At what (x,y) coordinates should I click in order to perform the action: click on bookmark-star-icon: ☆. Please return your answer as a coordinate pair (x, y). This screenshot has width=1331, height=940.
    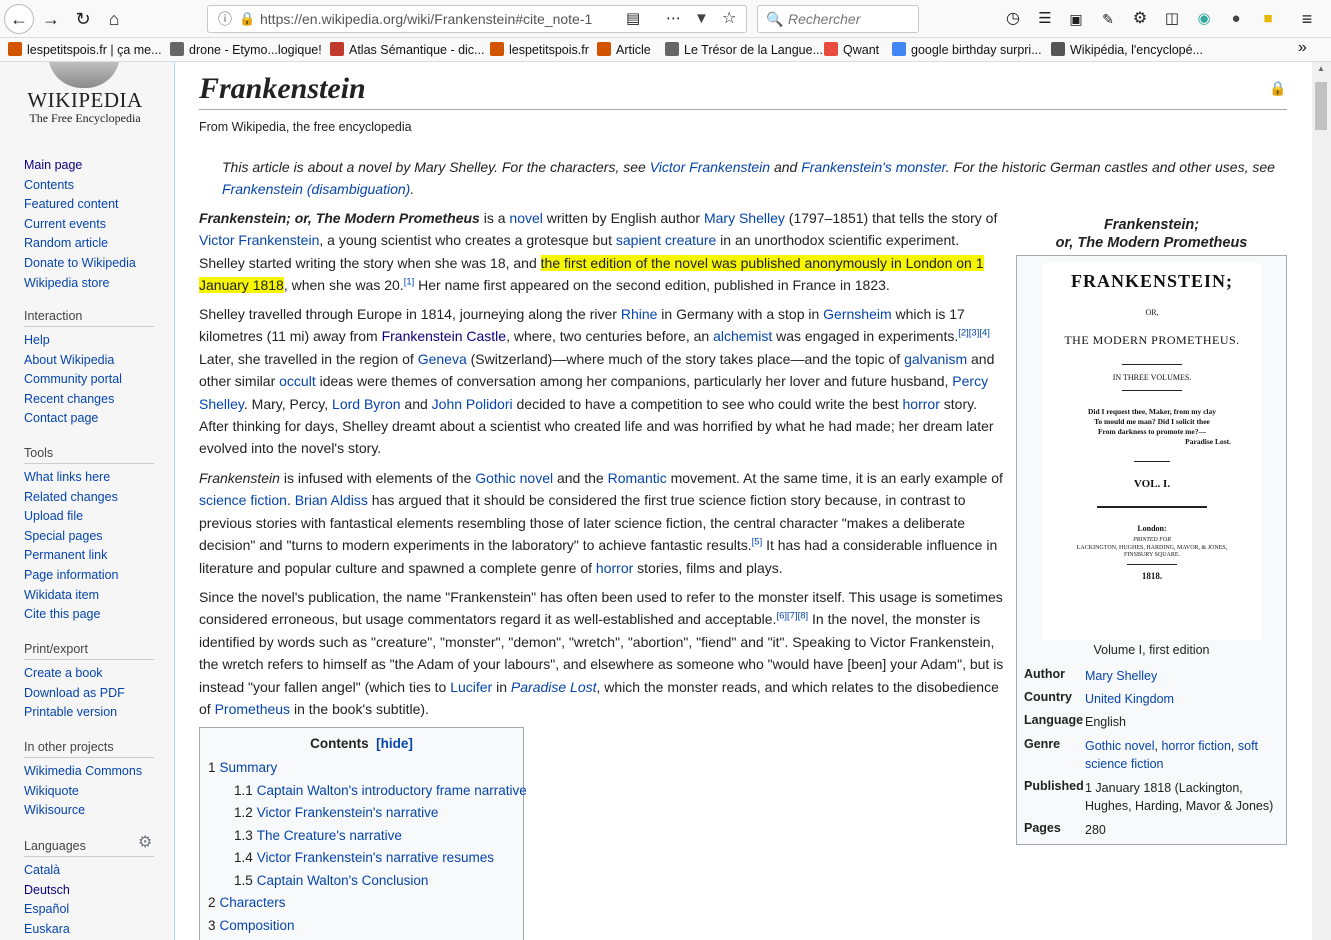
    Looking at the image, I should click on (729, 19).